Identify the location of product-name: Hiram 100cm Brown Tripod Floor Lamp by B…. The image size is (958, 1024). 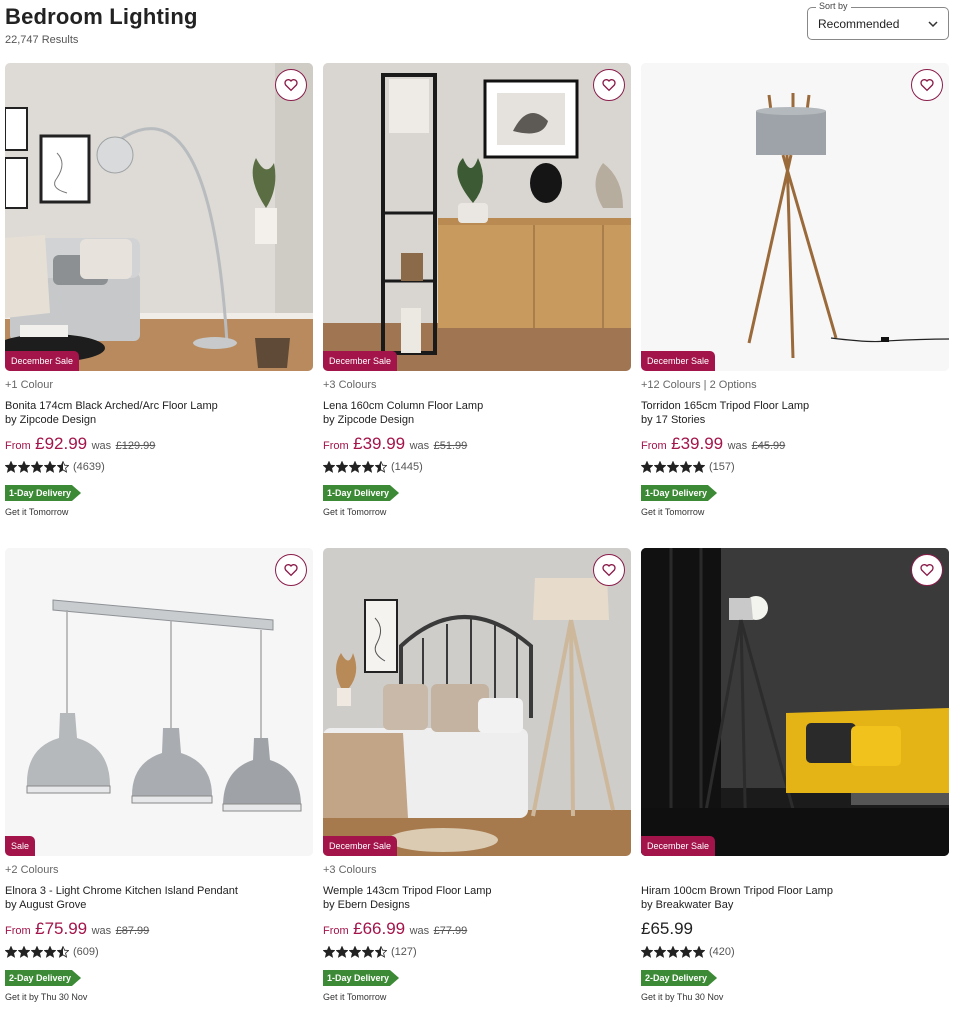
(795, 898).